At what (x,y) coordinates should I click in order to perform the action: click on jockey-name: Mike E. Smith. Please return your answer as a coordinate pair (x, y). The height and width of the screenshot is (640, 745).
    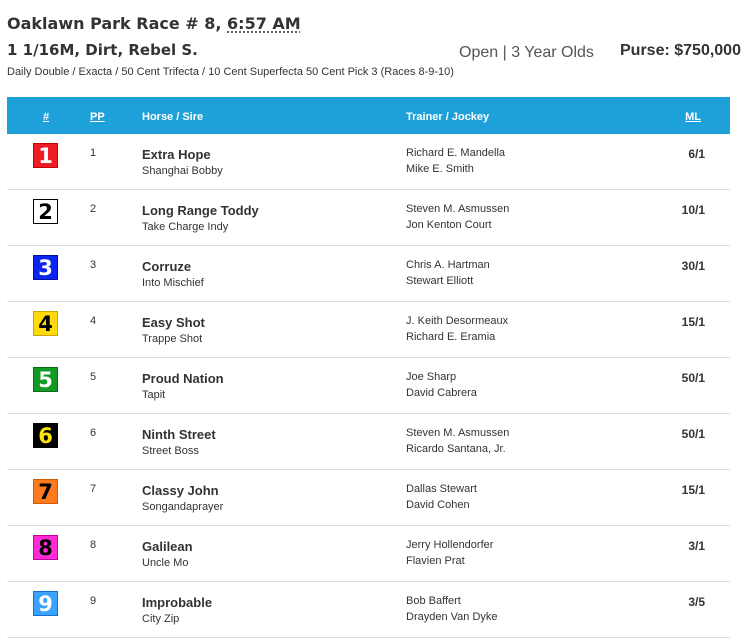
    Looking at the image, I should click on (440, 169).